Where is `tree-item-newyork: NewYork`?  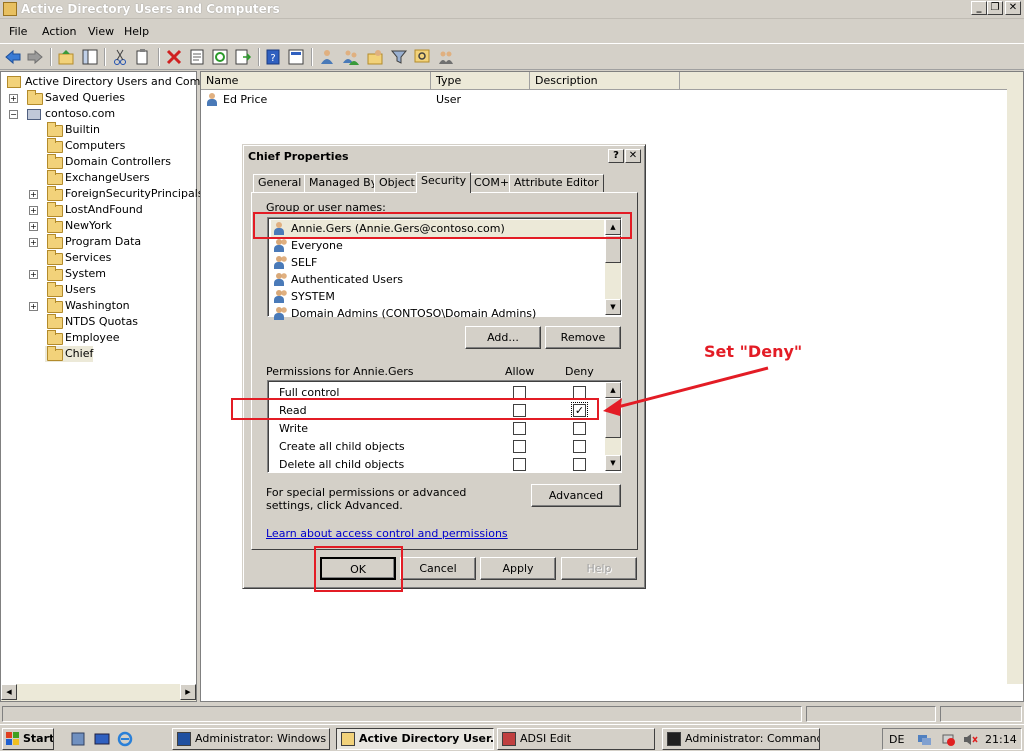
tree-item-newyork: NewYork is located at coordinates (78, 226).